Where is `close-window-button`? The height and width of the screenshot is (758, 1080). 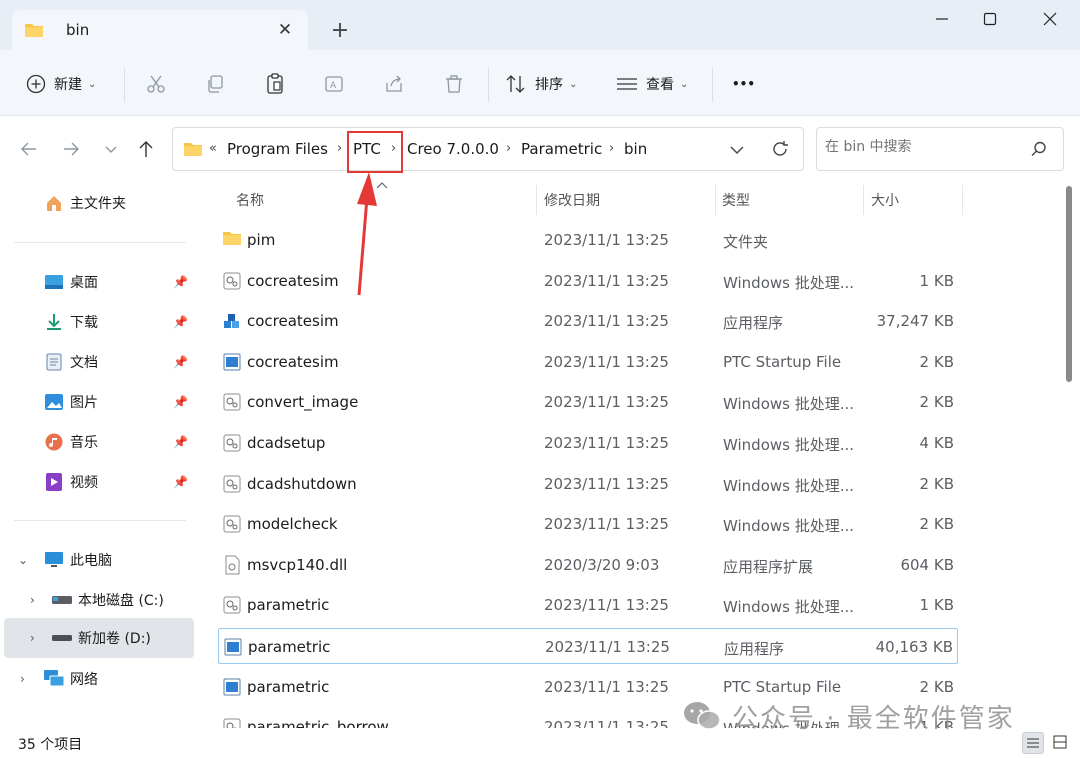 close-window-button is located at coordinates (1050, 20).